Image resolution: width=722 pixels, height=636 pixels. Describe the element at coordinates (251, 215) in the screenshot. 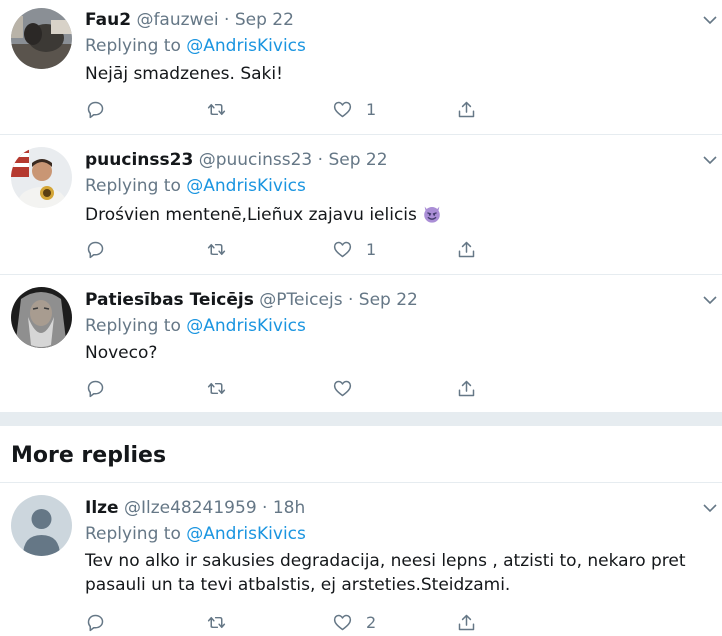

I see `tweet-text-content: Drośvien mentenē,Lieñux zajavu ielicis` at that location.